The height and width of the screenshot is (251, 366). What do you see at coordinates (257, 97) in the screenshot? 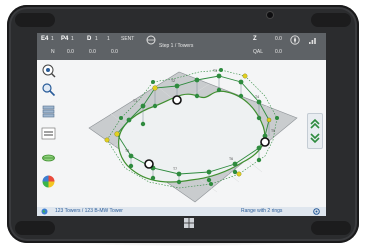
I see `svg-text: T4` at bounding box center [257, 97].